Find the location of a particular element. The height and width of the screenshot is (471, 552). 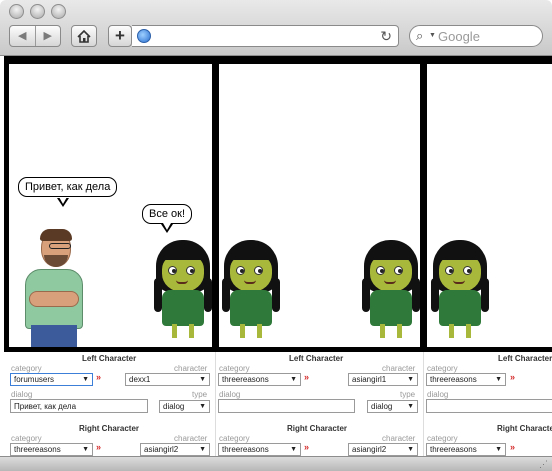

character-dexx1 is located at coordinates (53, 286).